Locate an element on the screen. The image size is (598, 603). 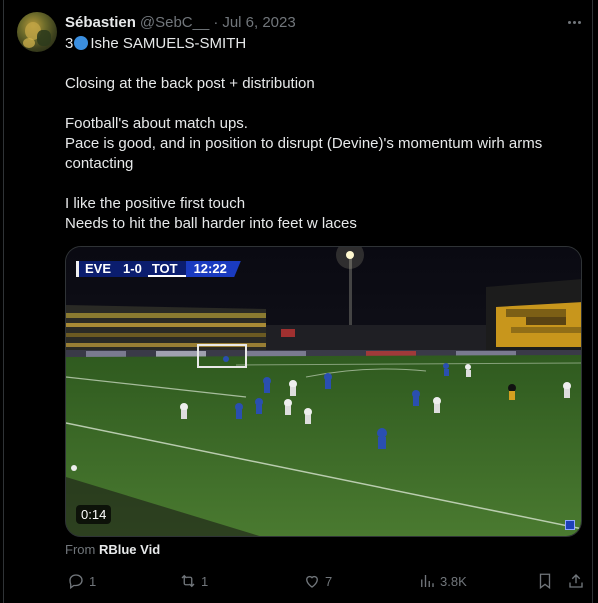
reply-icon is located at coordinates (76, 582).